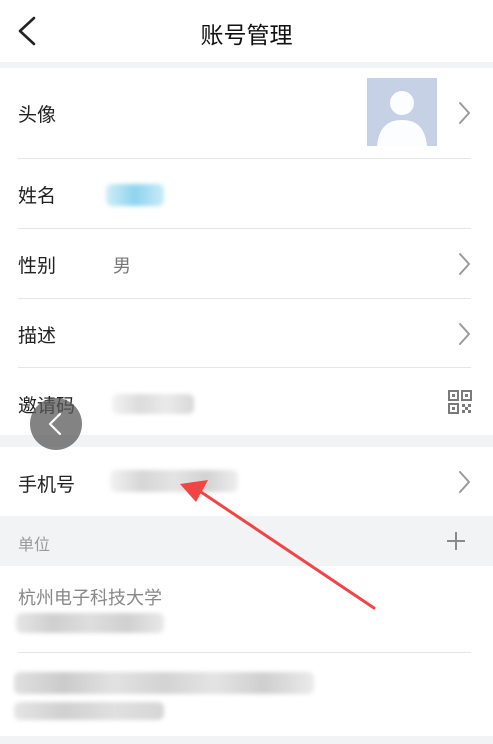  What do you see at coordinates (37, 115) in the screenshot?
I see `row-label: 头像` at bounding box center [37, 115].